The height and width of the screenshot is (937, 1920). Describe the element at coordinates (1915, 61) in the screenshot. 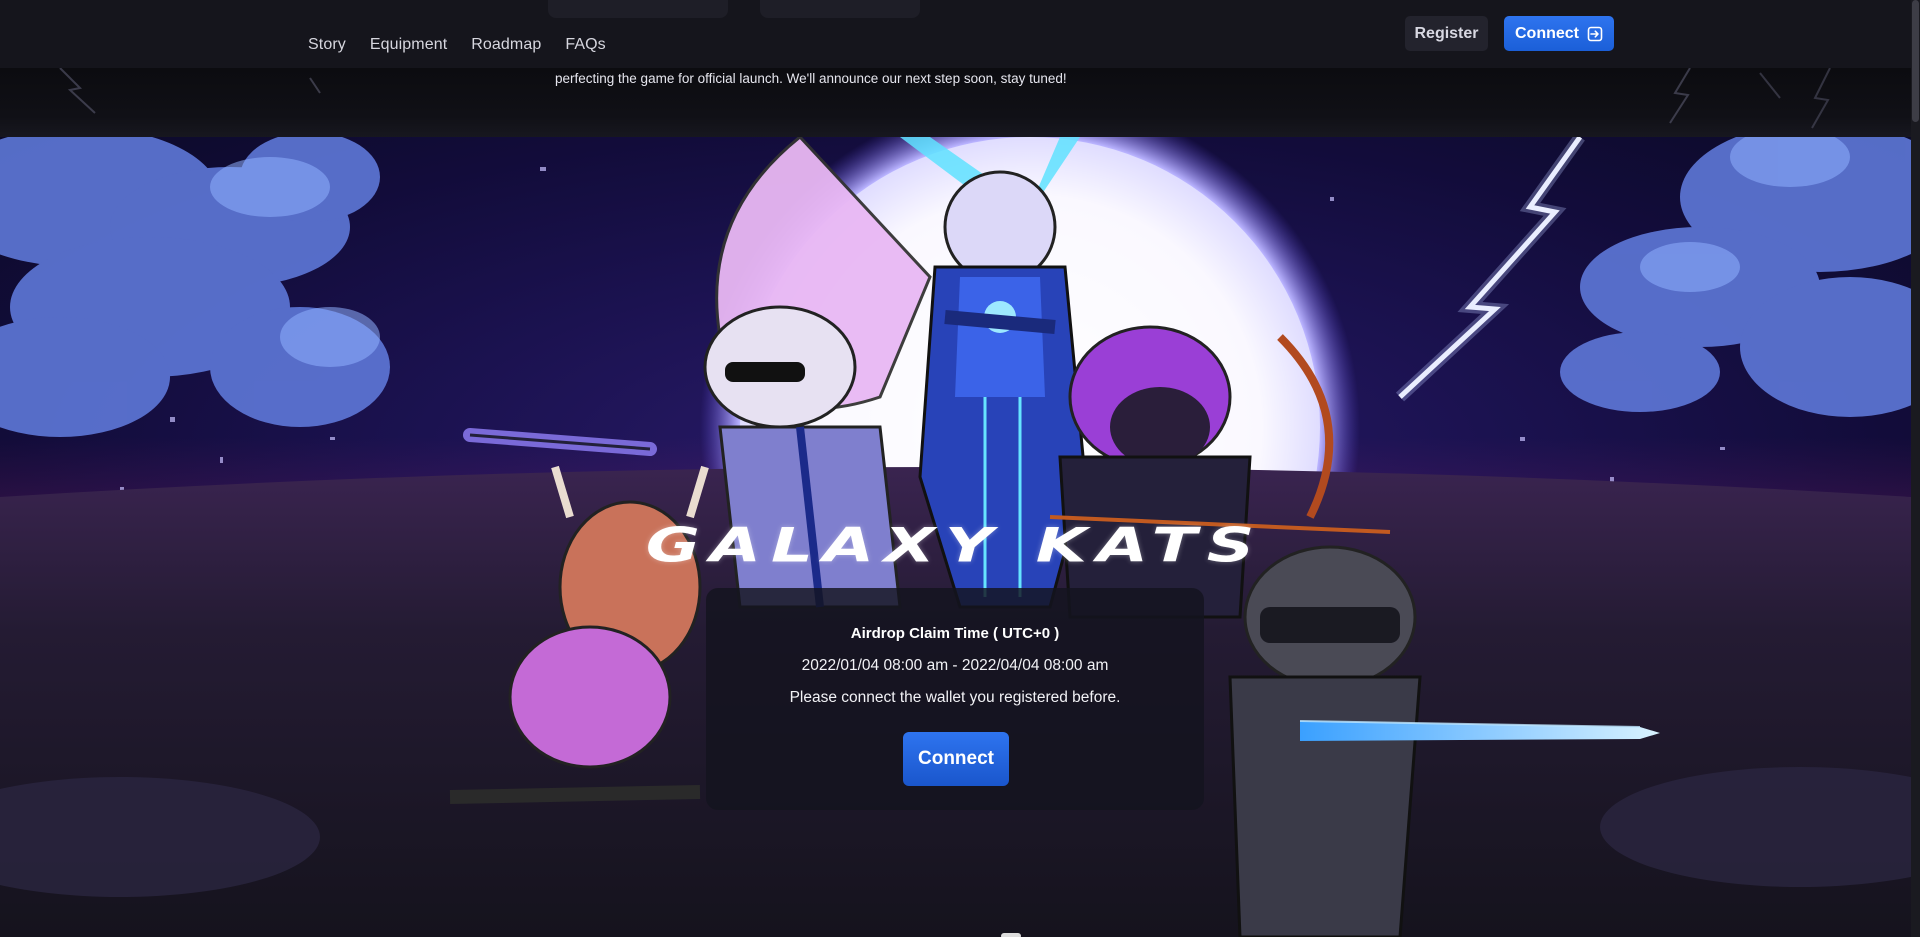

I see `page-scrollbar-thumb` at that location.